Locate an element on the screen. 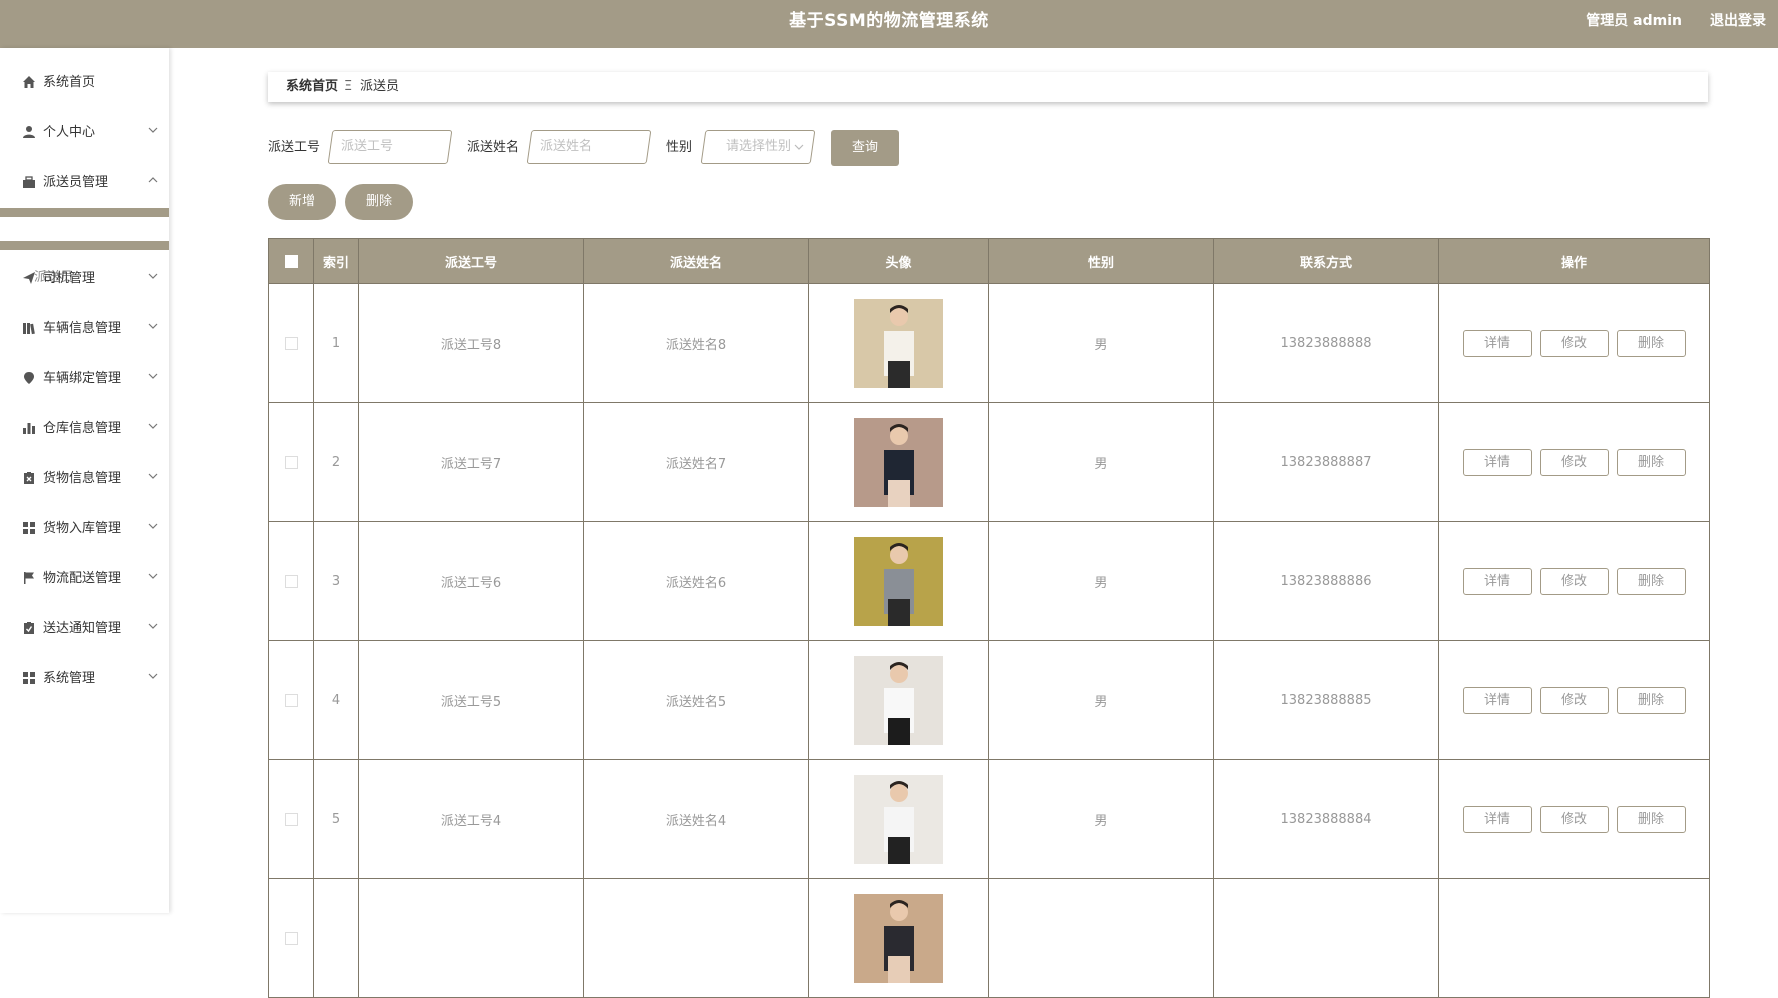 This screenshot has width=1778, height=998. row-phone: 13823888885 is located at coordinates (1326, 700).